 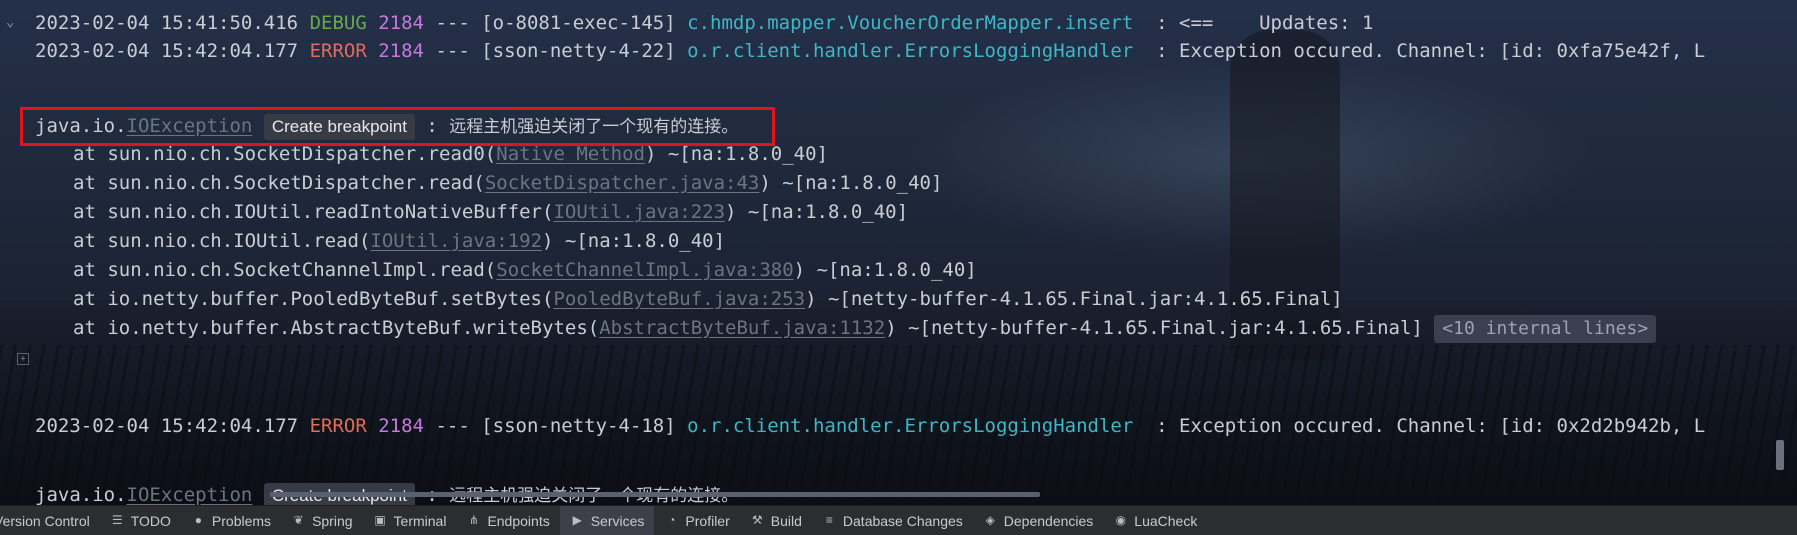 What do you see at coordinates (672, 520) in the screenshot?
I see `profiler-icon: ◔` at bounding box center [672, 520].